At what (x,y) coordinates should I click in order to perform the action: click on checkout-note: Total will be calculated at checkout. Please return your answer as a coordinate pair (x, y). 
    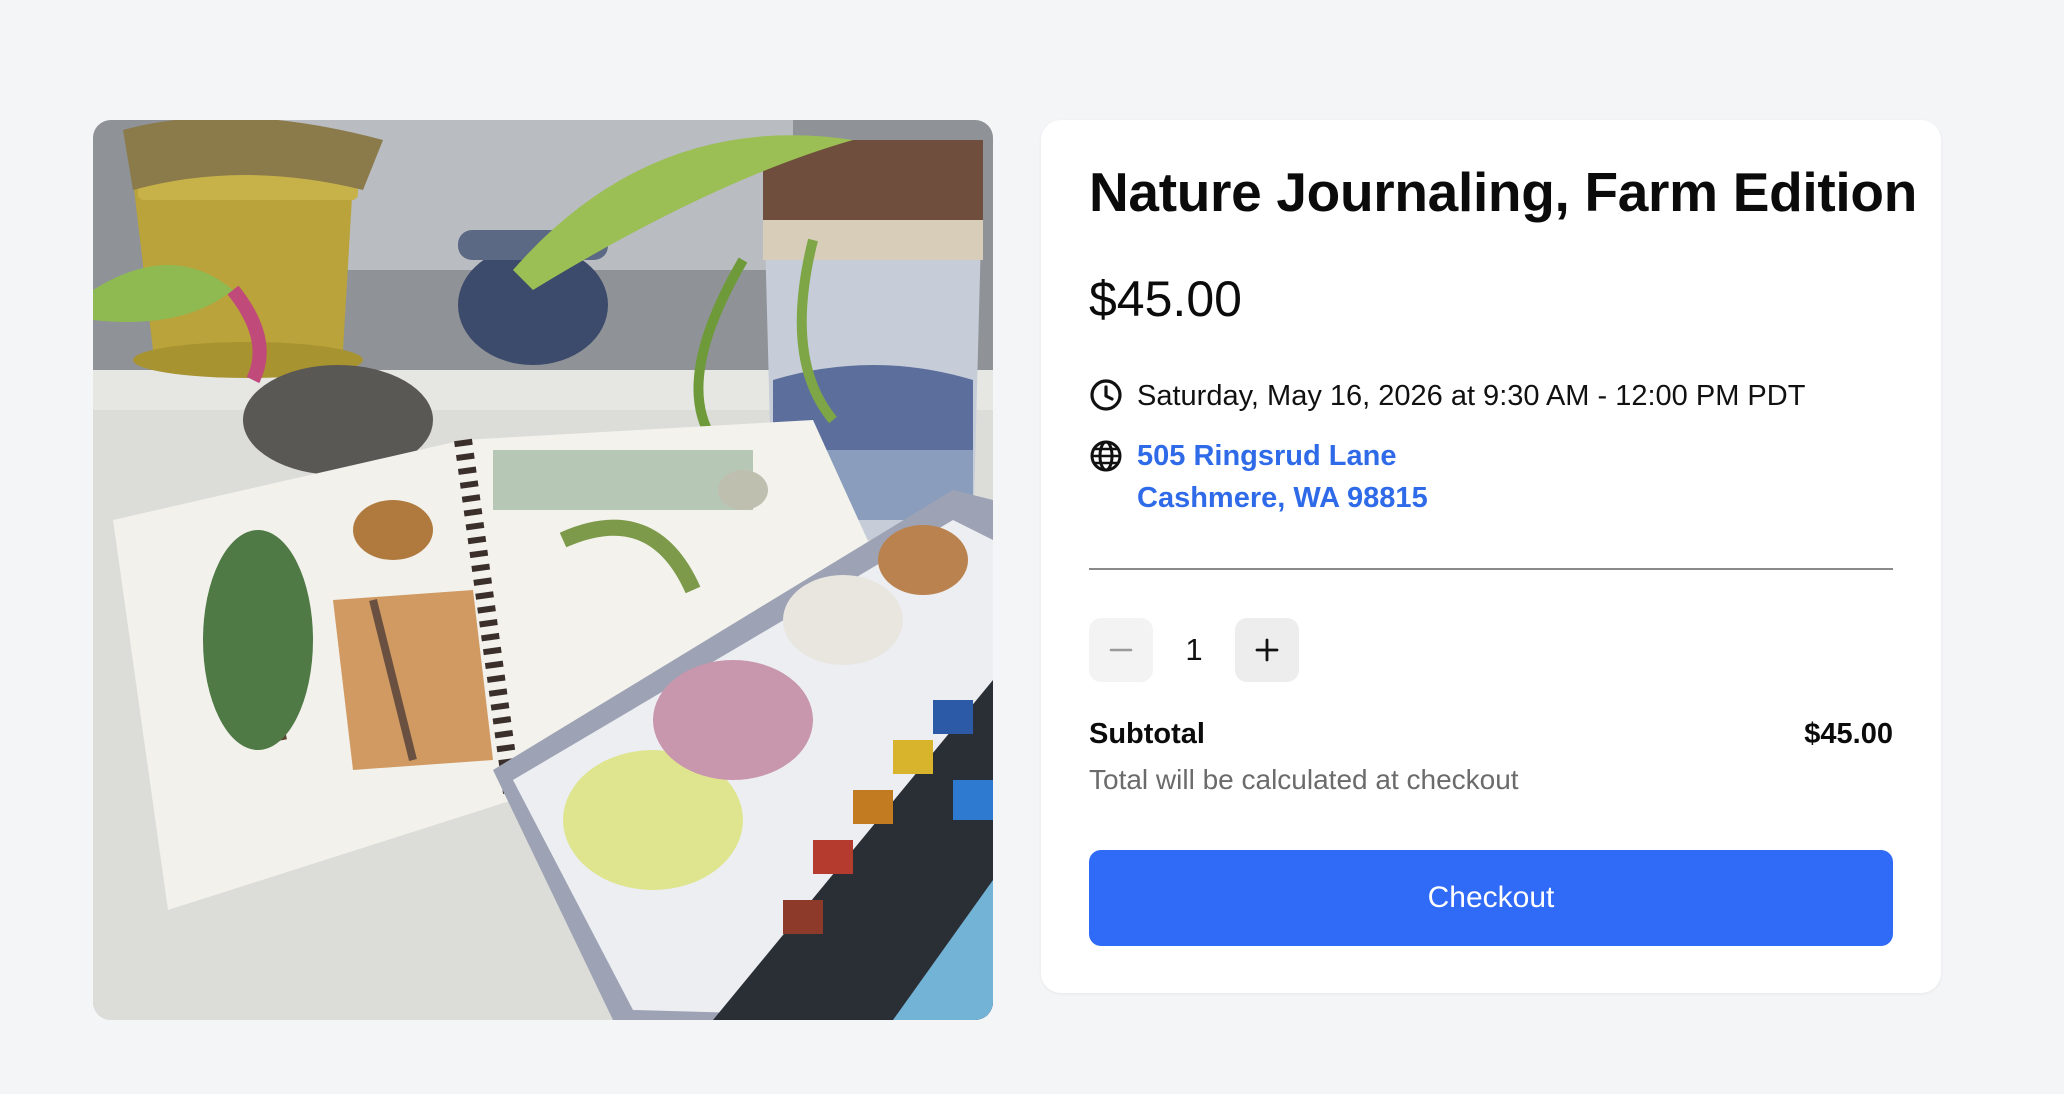
    Looking at the image, I should click on (1304, 779).